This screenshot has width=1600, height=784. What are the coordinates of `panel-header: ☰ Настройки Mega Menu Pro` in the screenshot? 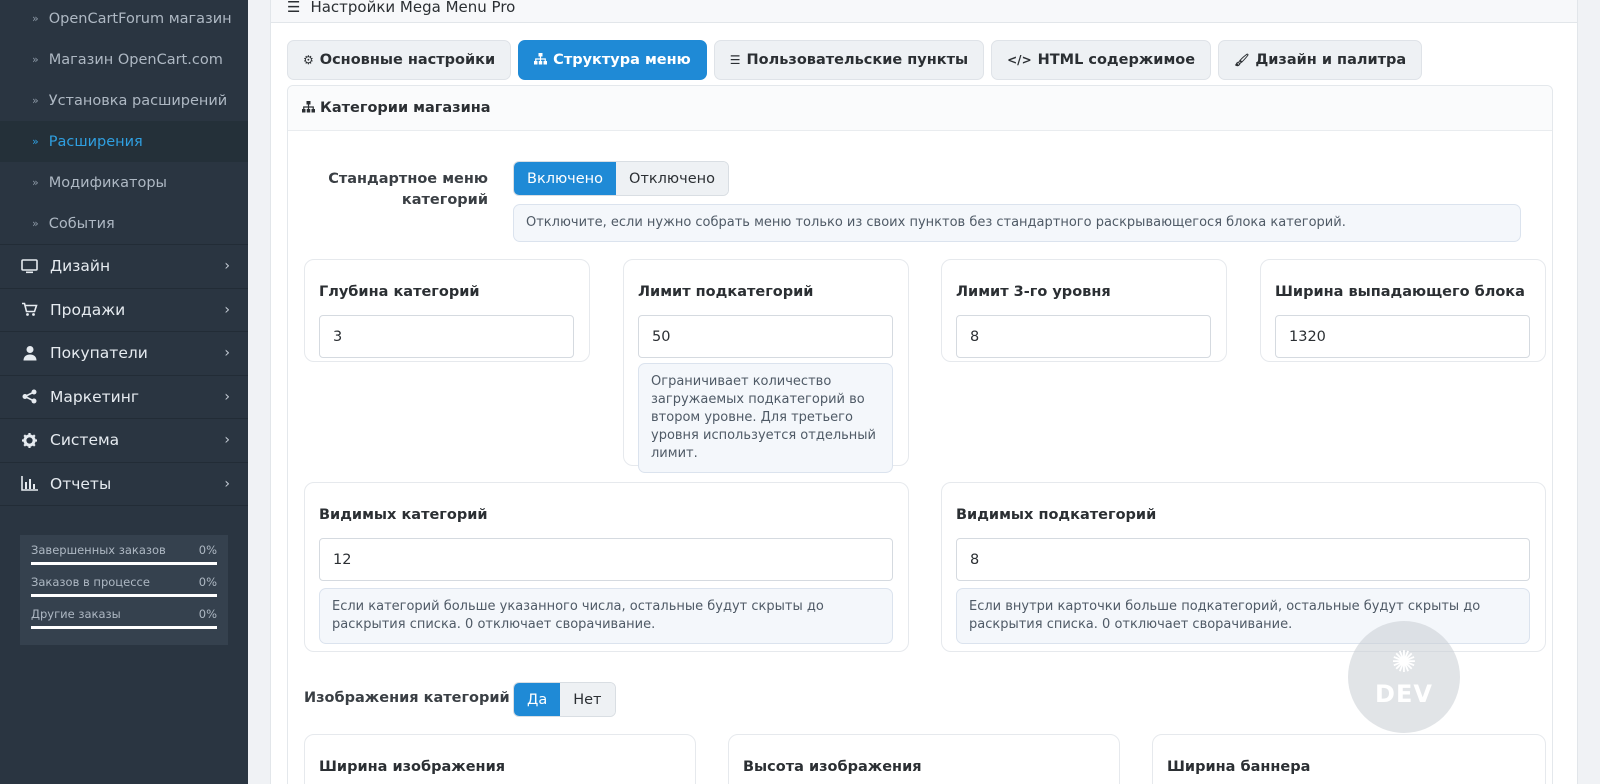 It's located at (924, 11).